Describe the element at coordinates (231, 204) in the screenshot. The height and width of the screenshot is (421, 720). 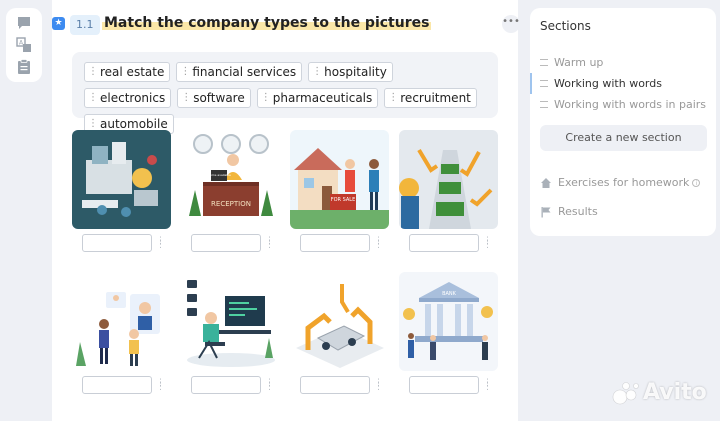
I see `reception-sign-text: RECEPTION` at that location.